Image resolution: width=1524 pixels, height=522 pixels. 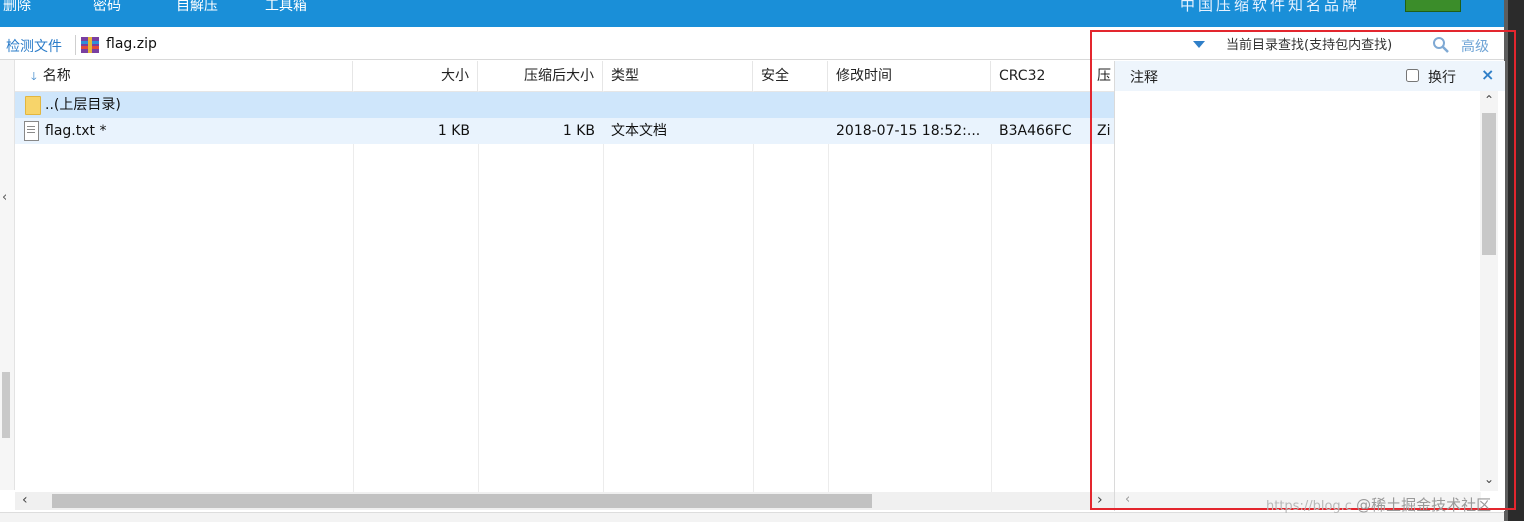 I want to click on cell-name: ..(上层目录), so click(x=83, y=105).